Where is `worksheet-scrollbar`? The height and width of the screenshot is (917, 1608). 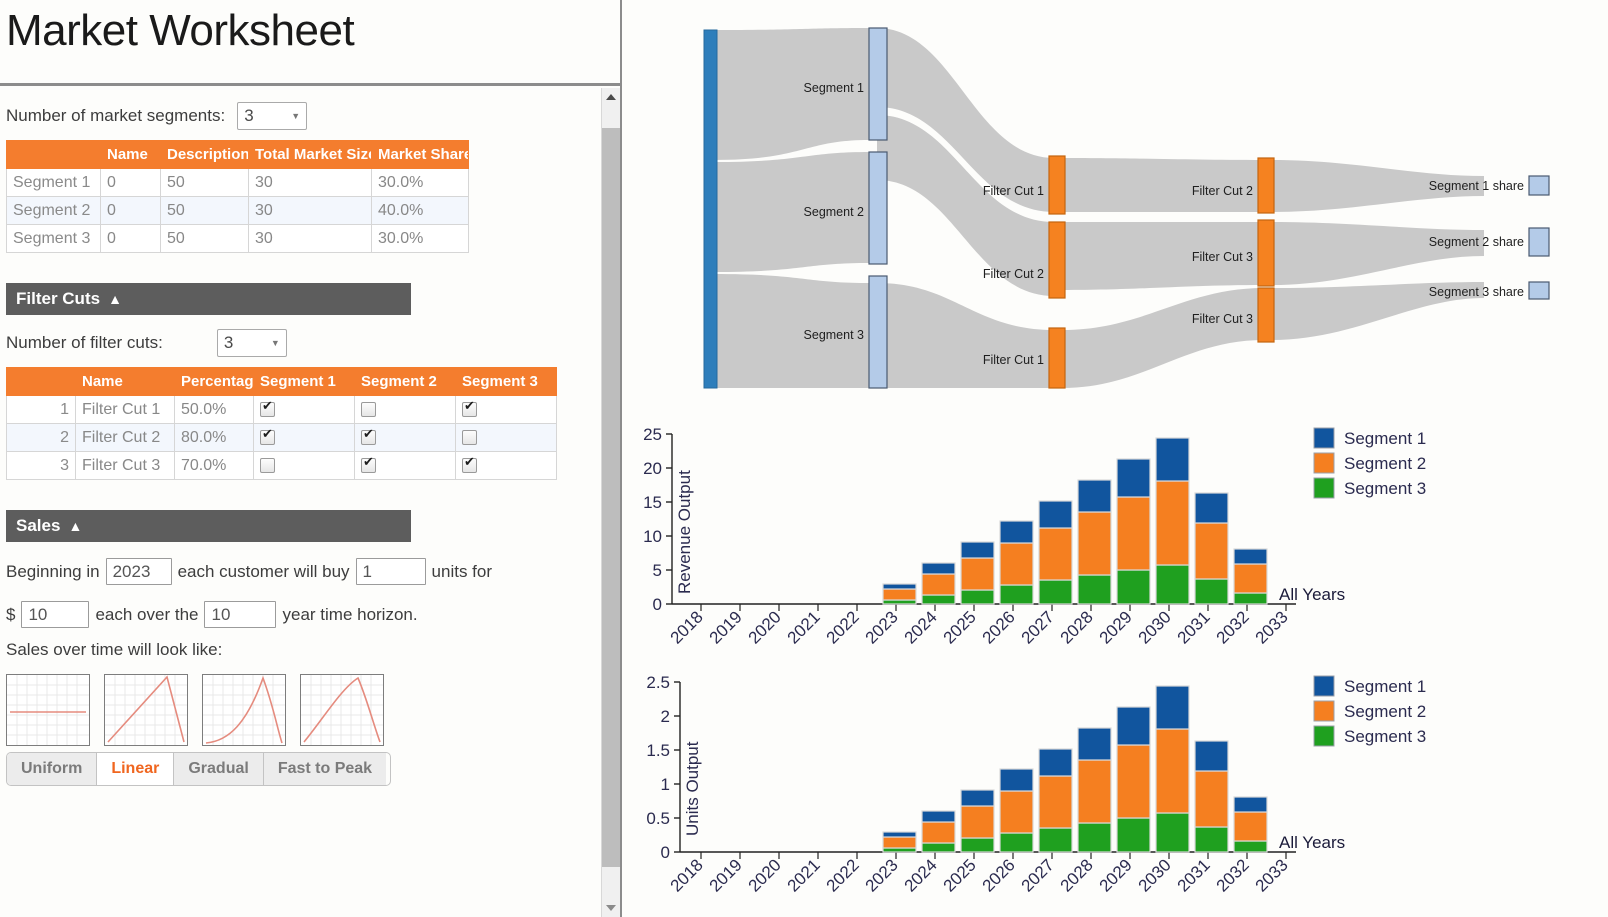
worksheet-scrollbar is located at coordinates (610, 502).